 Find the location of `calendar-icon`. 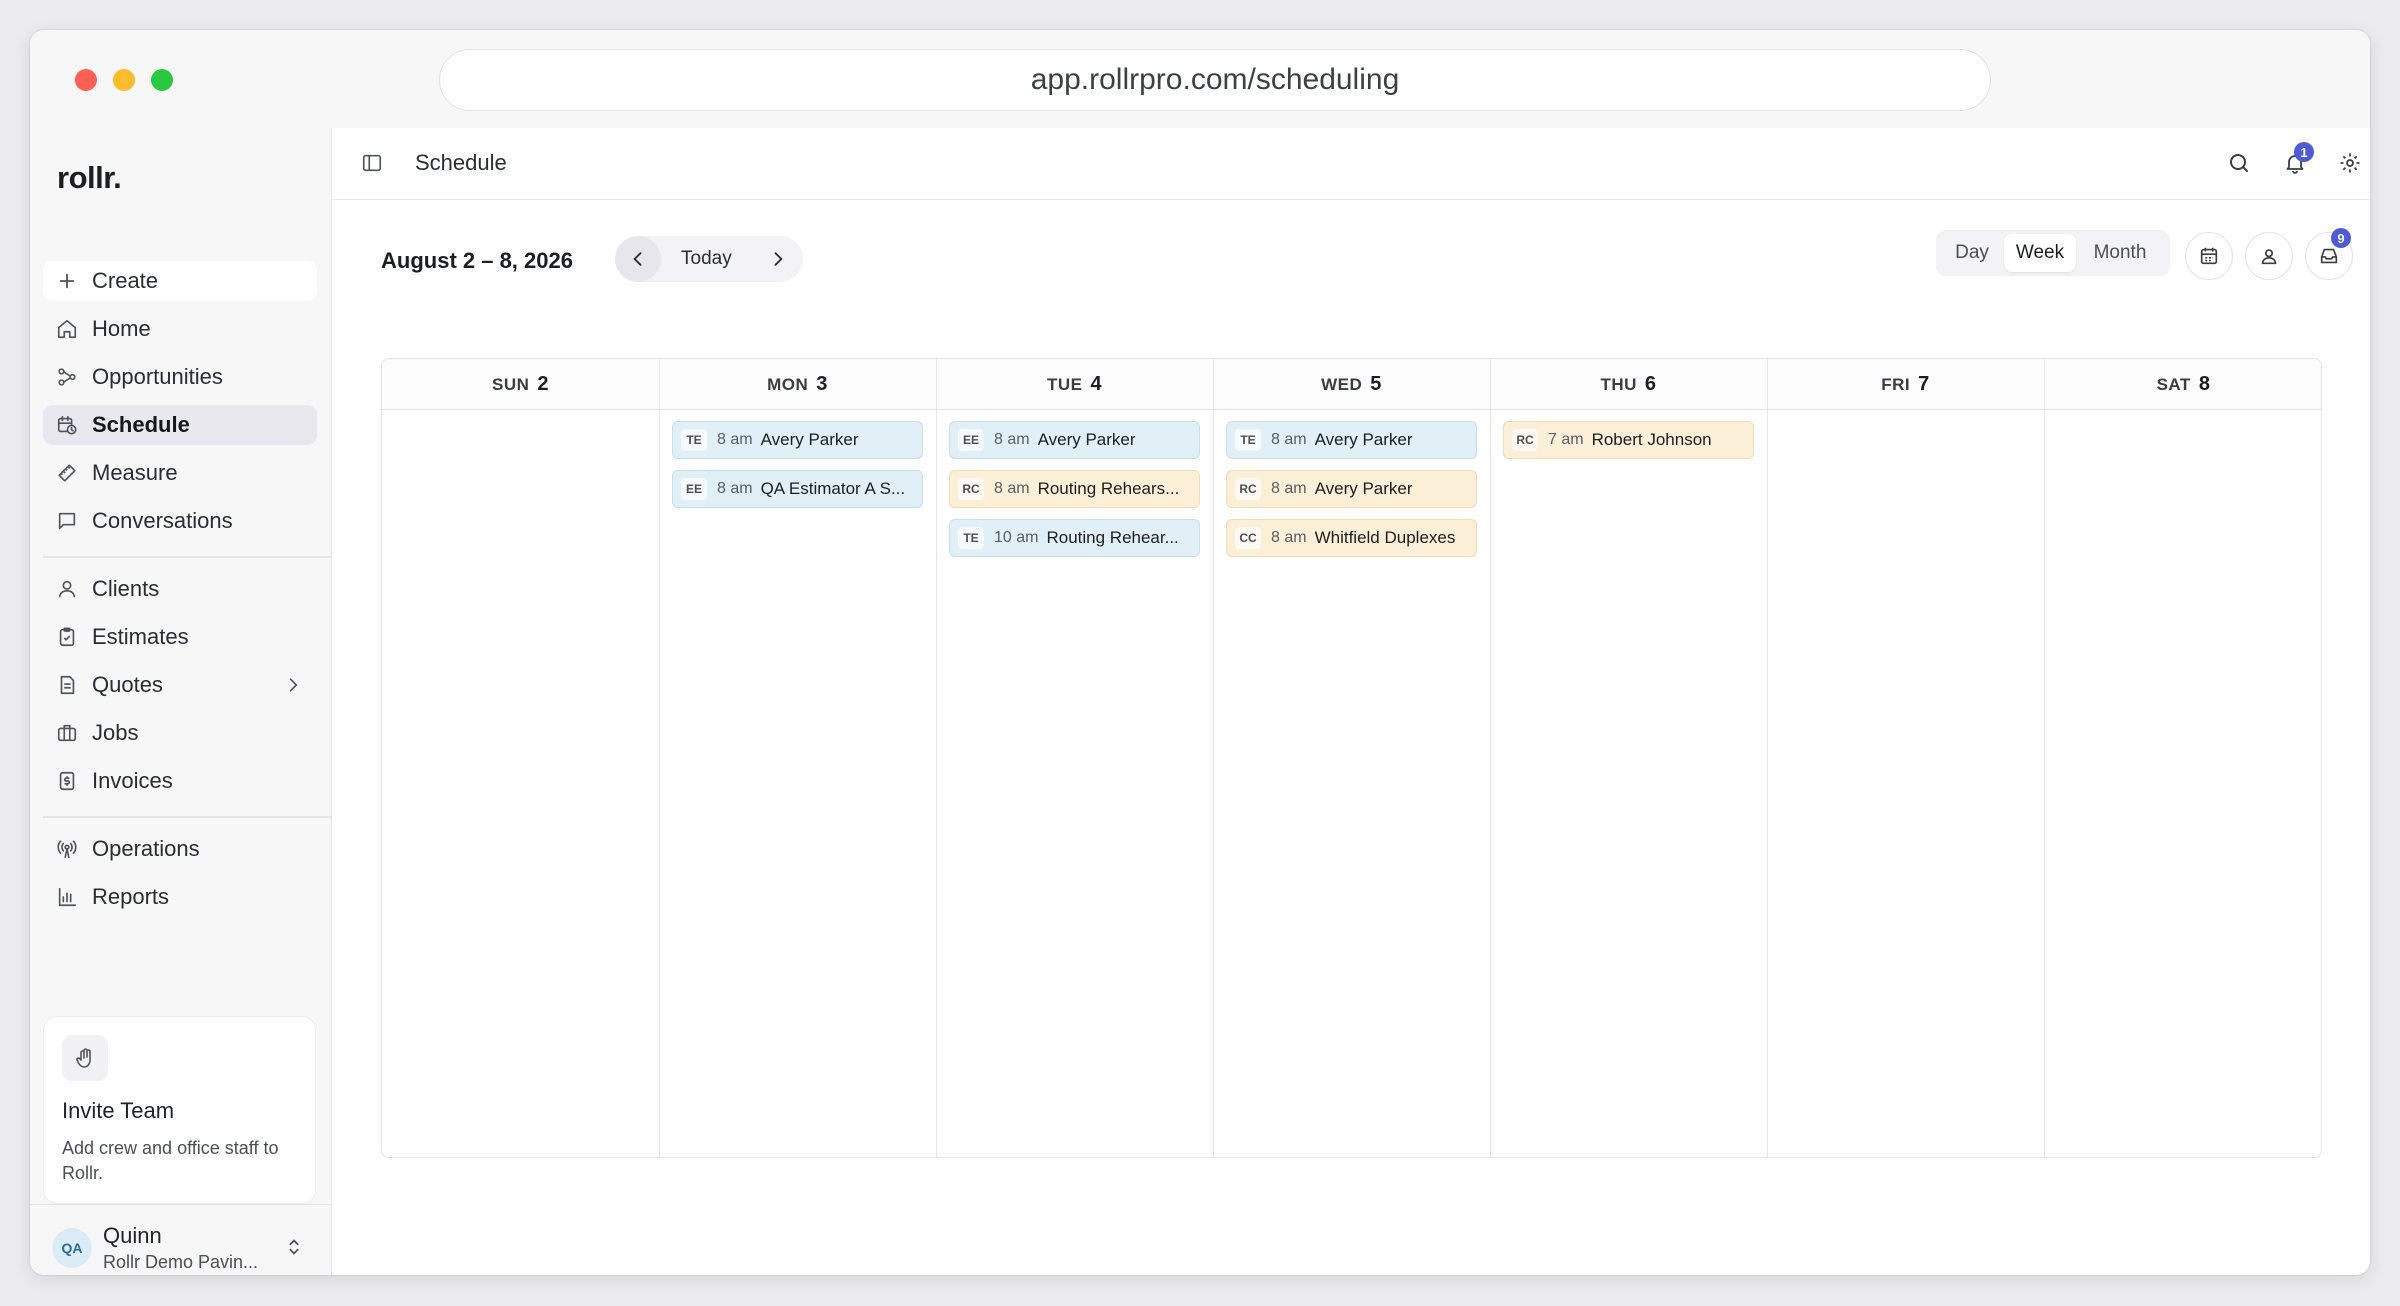

calendar-icon is located at coordinates (2209, 256).